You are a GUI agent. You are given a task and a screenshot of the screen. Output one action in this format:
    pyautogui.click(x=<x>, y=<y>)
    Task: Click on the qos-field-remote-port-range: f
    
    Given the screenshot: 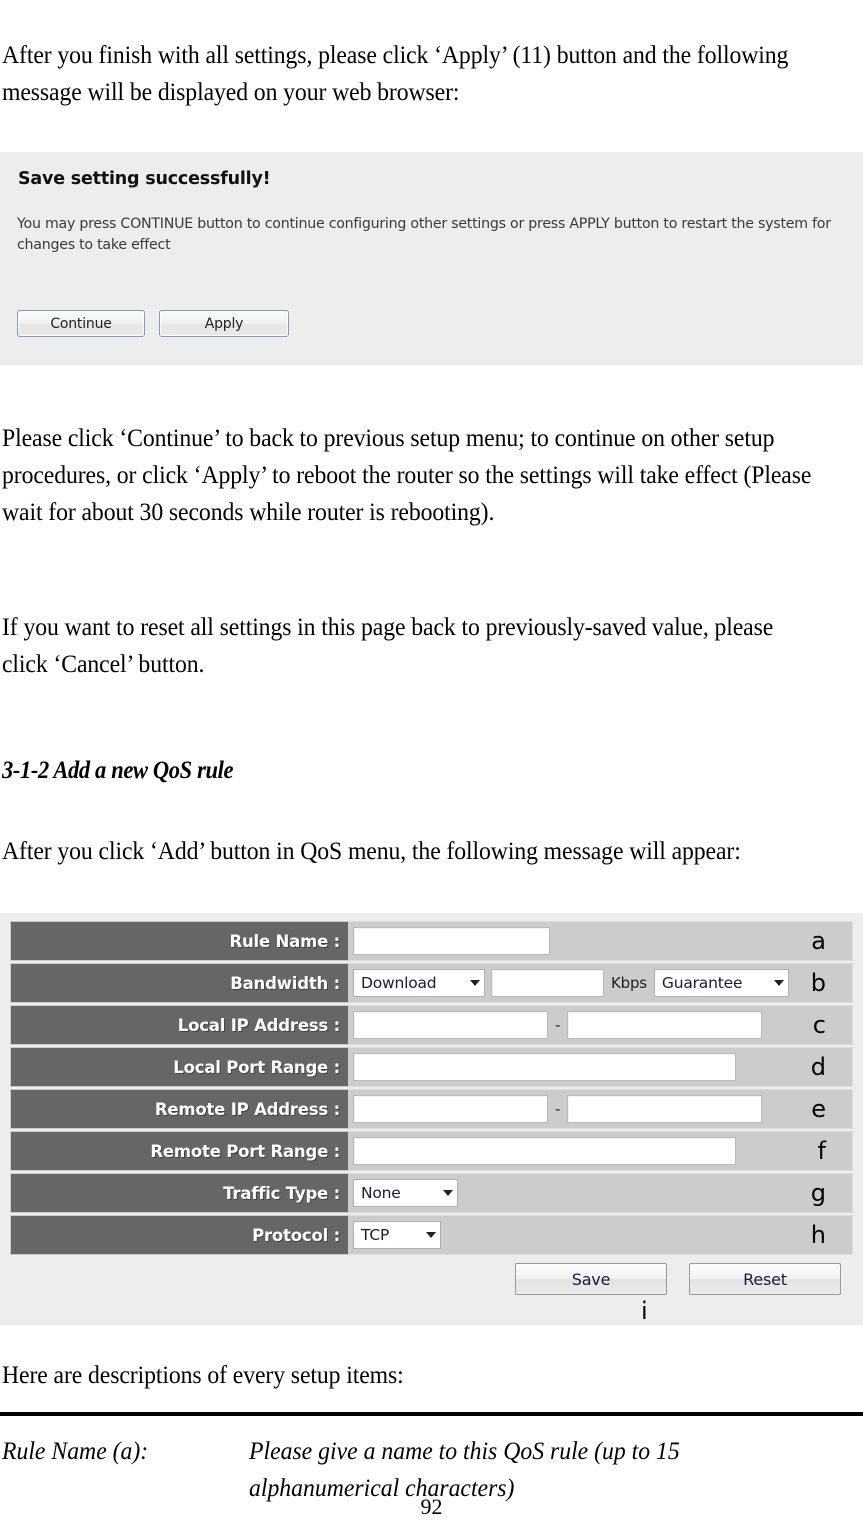 What is the action you would take?
    pyautogui.click(x=601, y=1151)
    